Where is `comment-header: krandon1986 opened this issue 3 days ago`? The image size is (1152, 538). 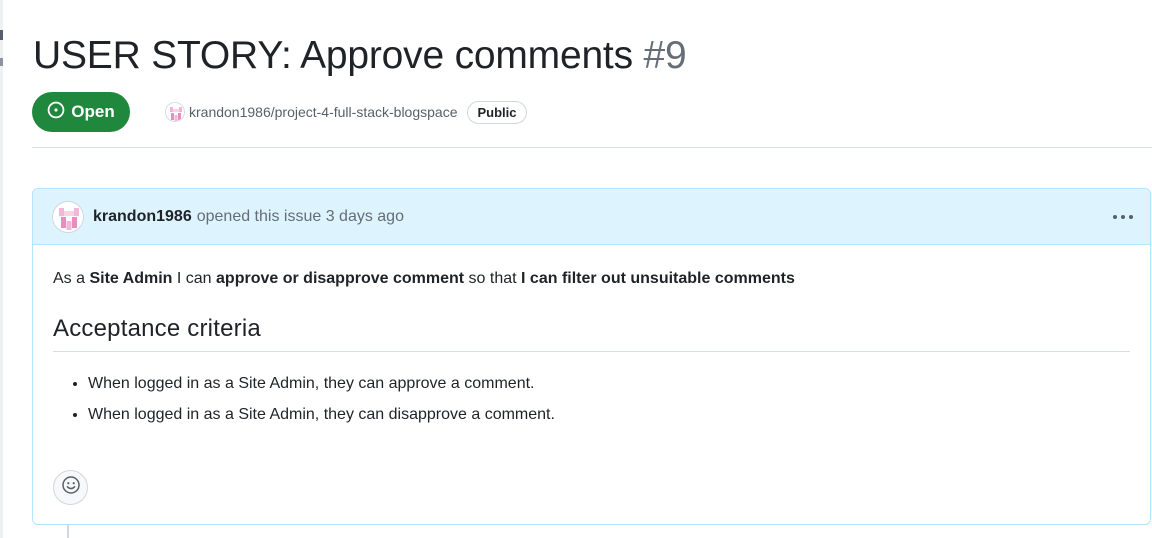 comment-header: krandon1986 opened this issue 3 days ago is located at coordinates (591, 217).